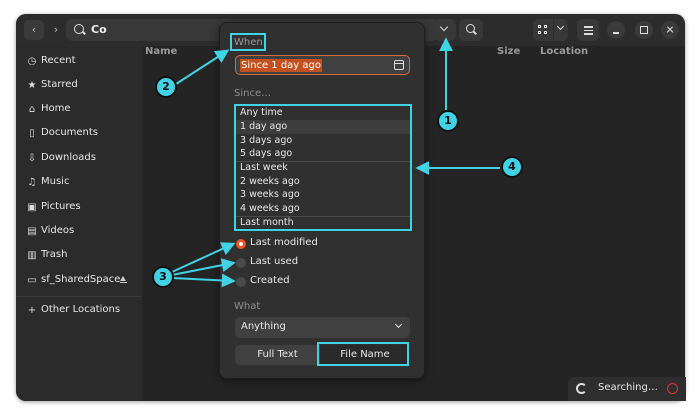 The image size is (700, 418). I want to click on sidebar-item-recent: ◷ Recent, so click(79, 62).